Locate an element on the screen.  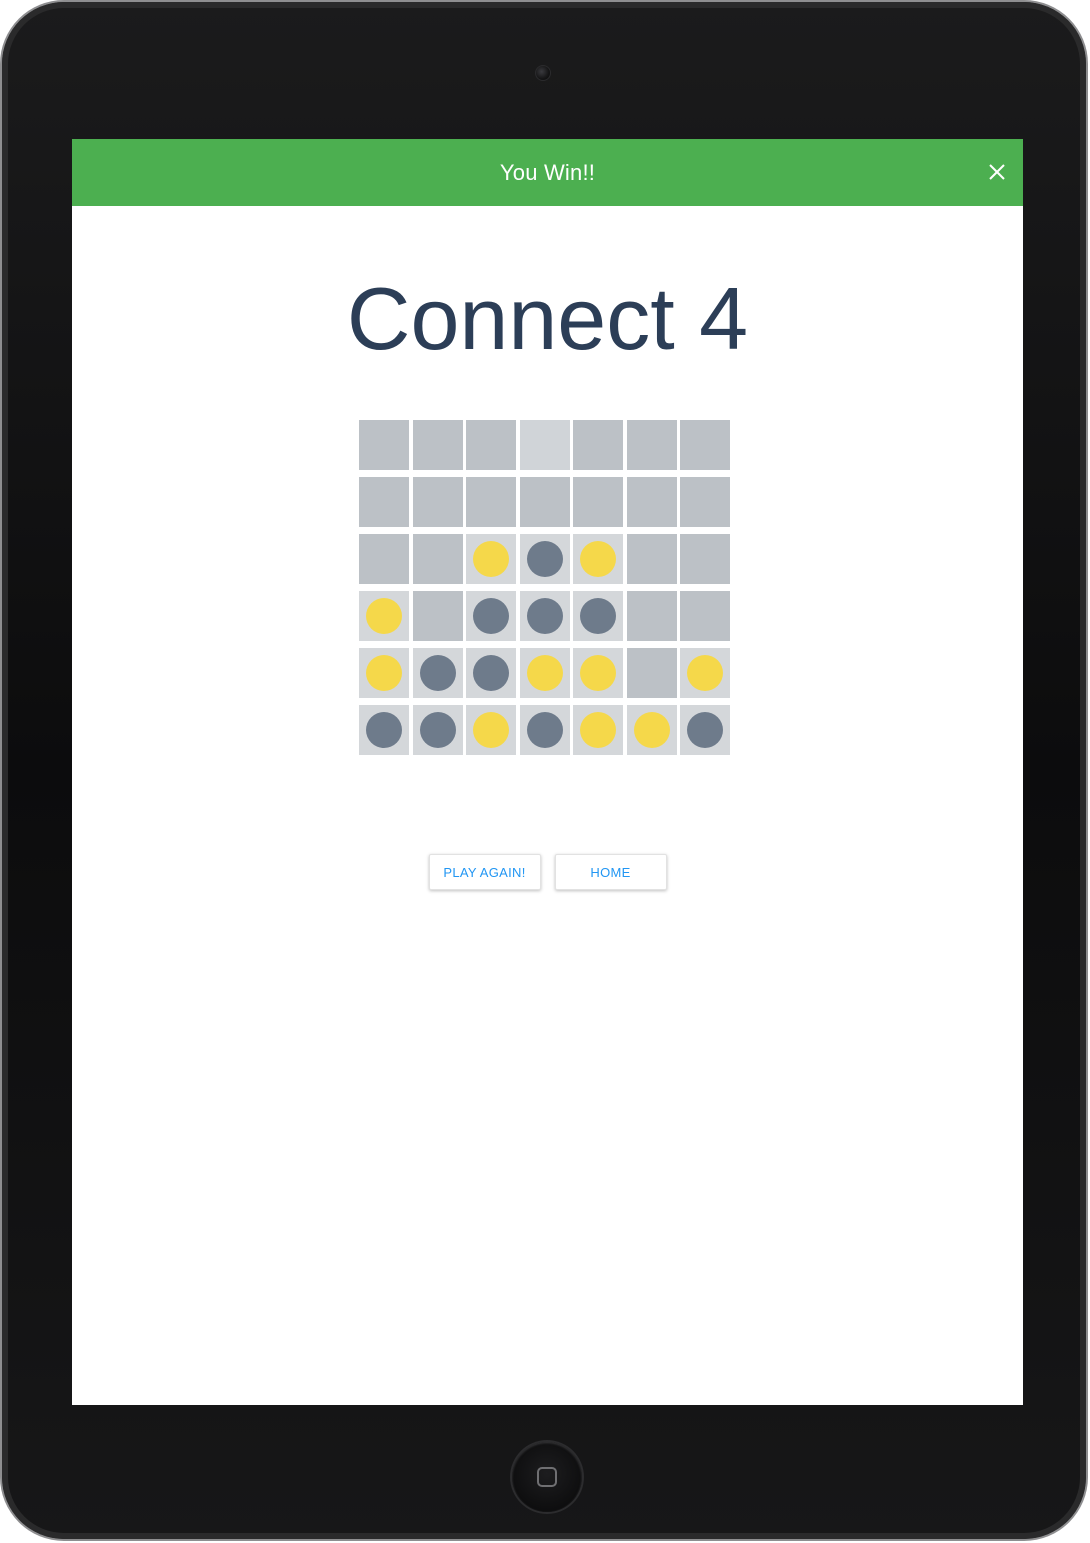
win-banner: You Win!! is located at coordinates (547, 172).